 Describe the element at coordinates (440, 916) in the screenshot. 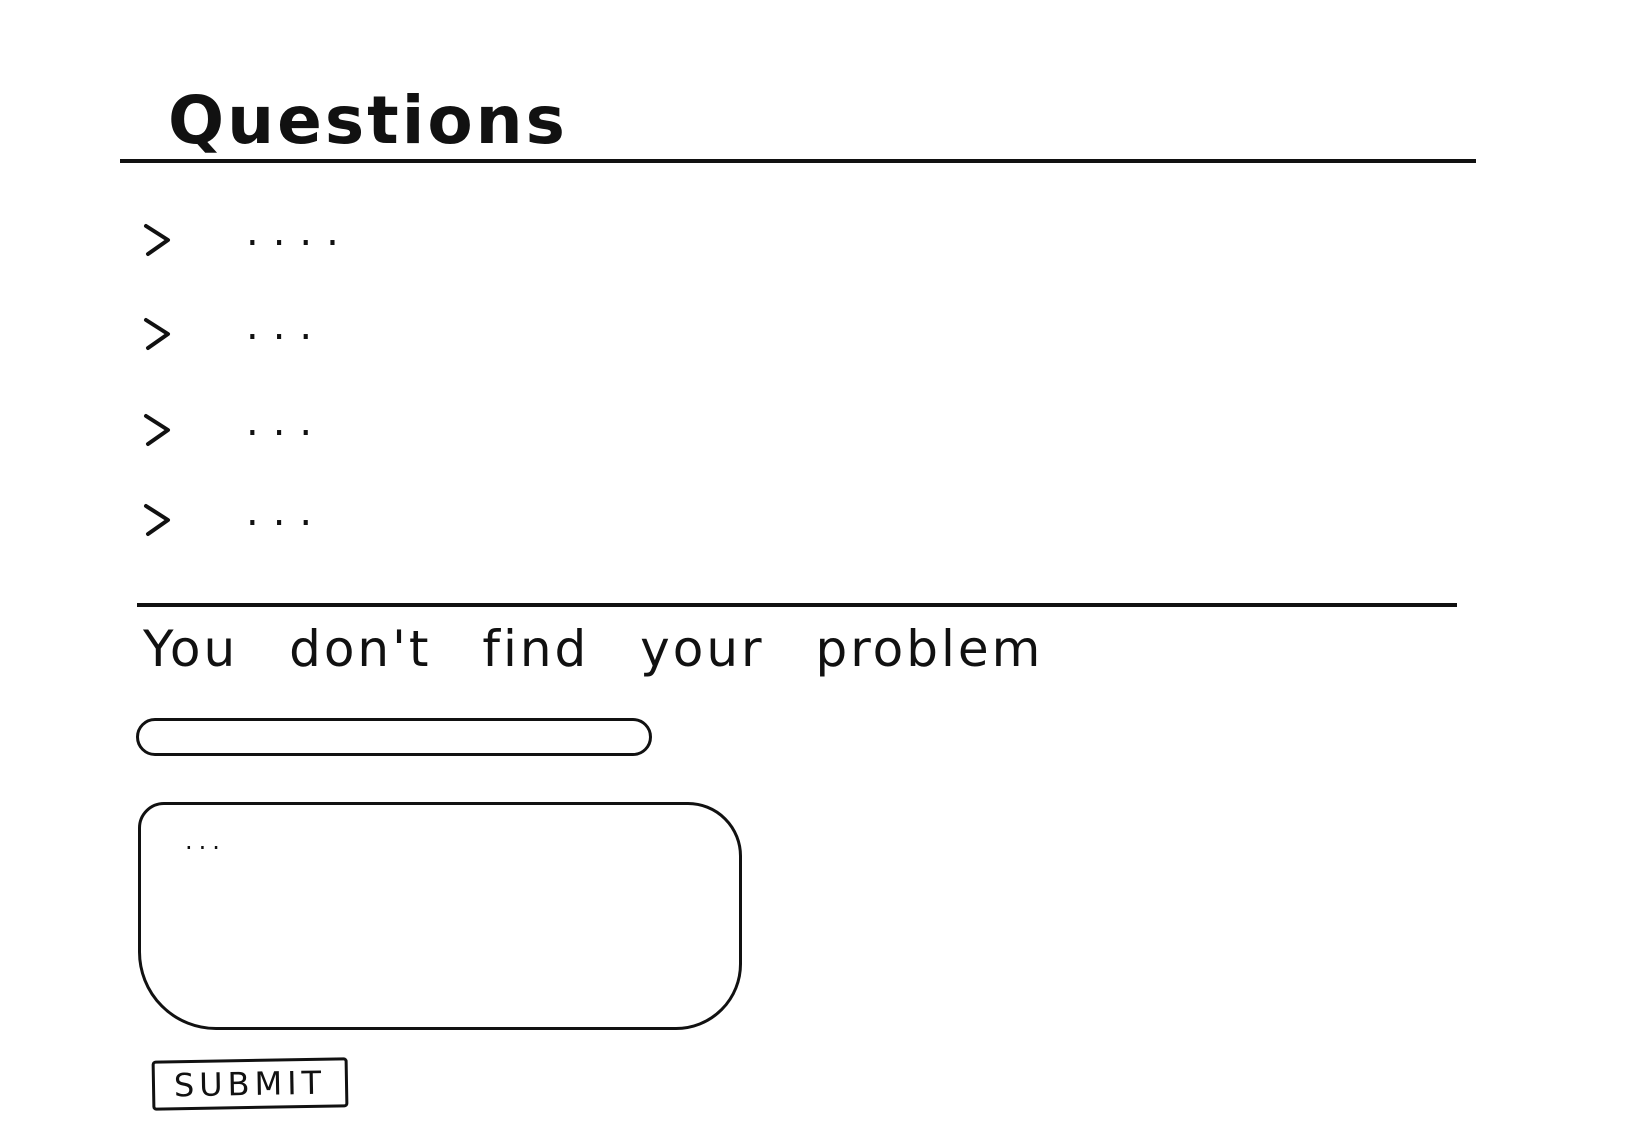

I see `message-textarea` at that location.